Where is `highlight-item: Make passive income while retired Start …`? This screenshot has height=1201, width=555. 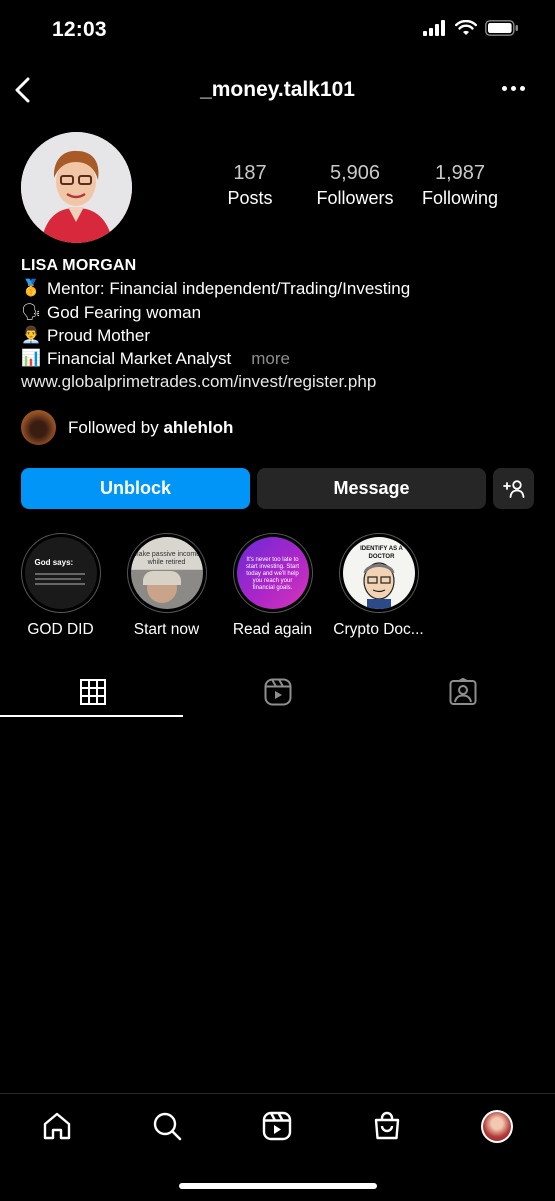
highlight-item: Make passive income while retired Start … is located at coordinates (166, 586).